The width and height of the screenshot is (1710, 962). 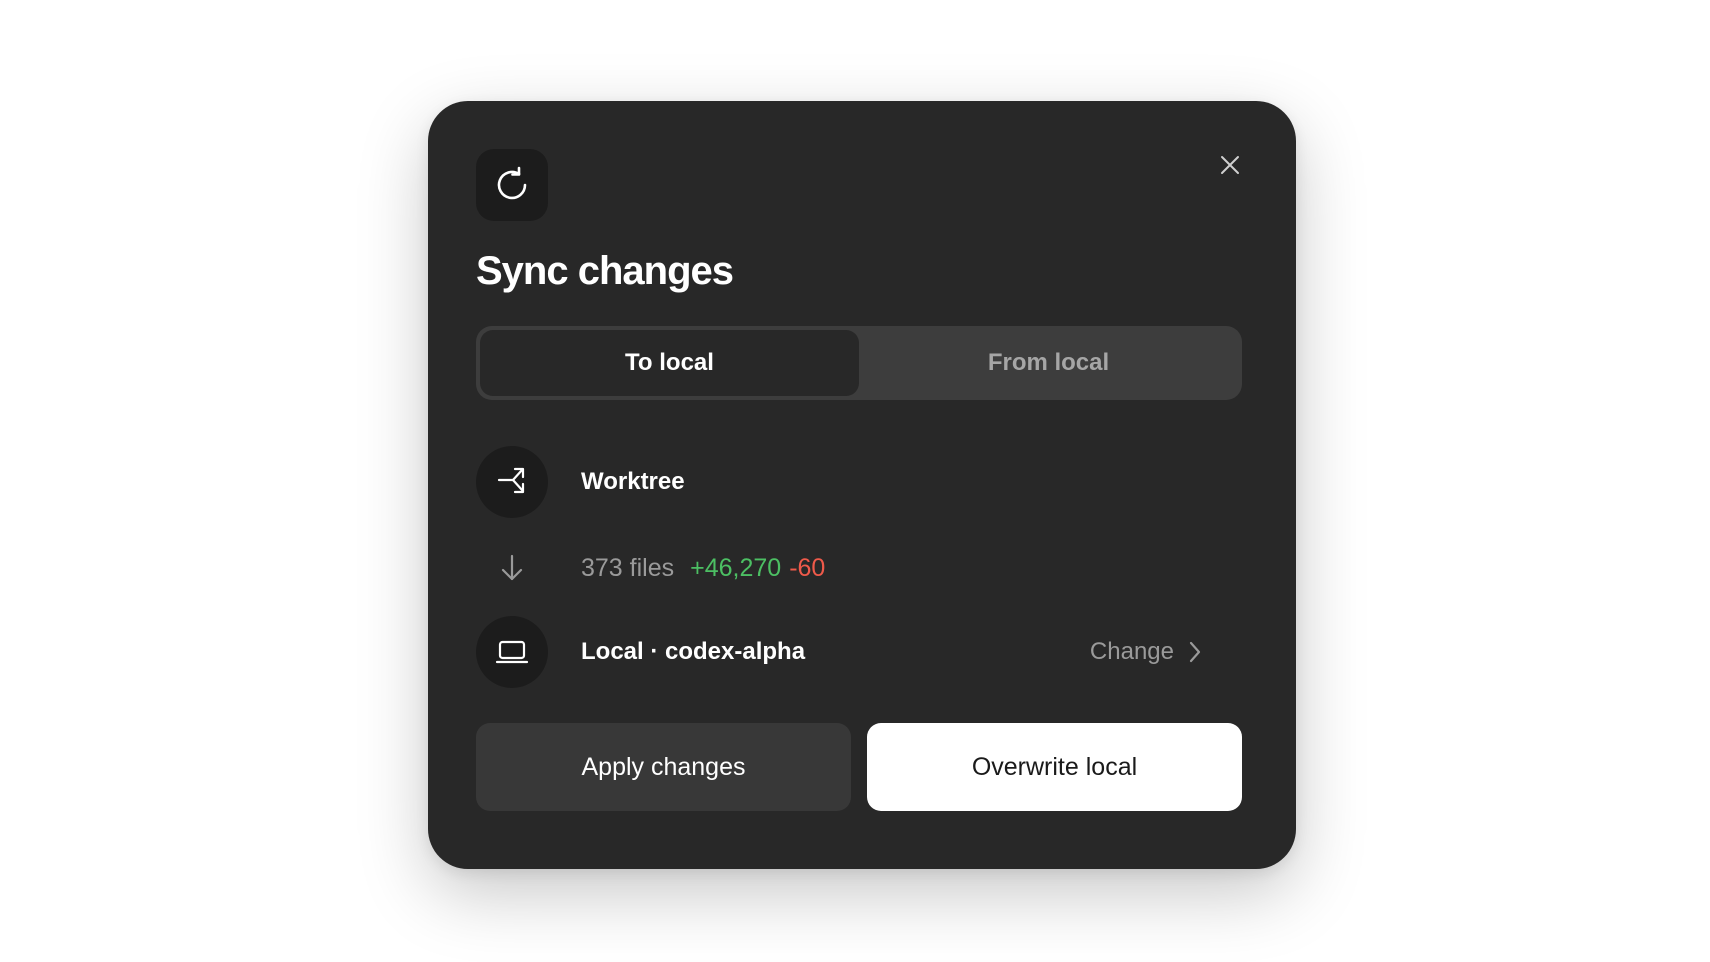 What do you see at coordinates (859, 482) in the screenshot?
I see `source-row: Worktree` at bounding box center [859, 482].